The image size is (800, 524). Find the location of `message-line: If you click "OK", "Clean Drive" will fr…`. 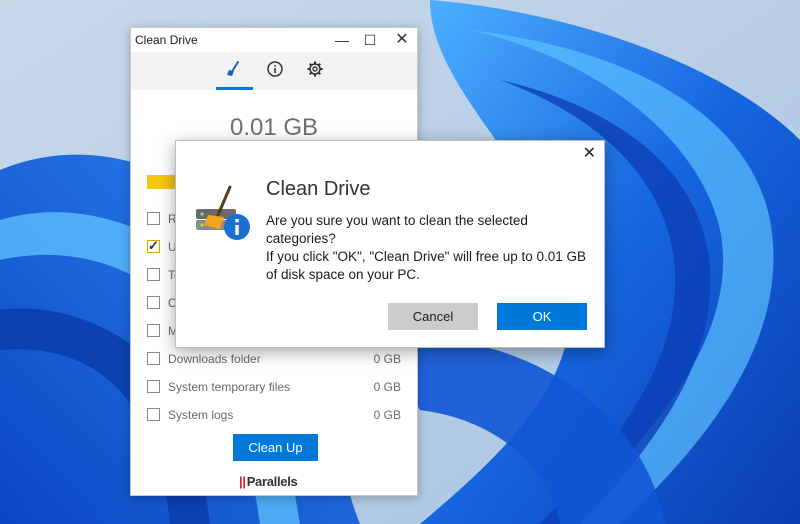

message-line: If you click "OK", "Clean Drive" will fr… is located at coordinates (426, 256).